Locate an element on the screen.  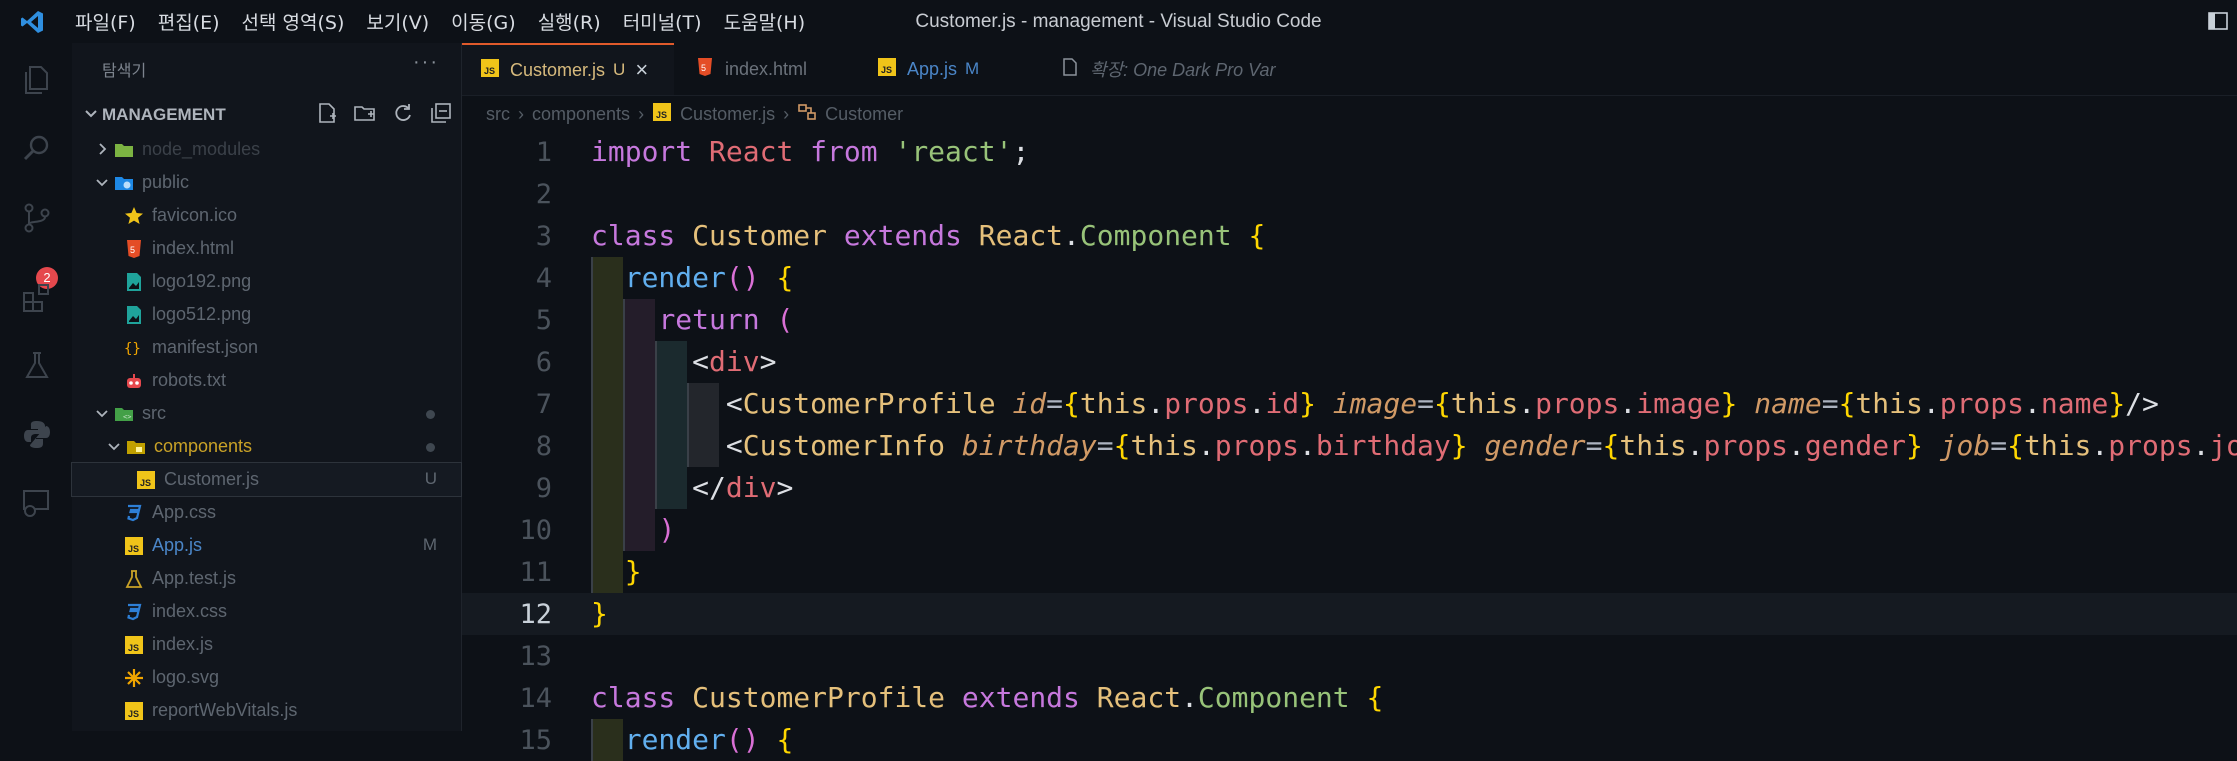
menu-item-0: 파일(F) is located at coordinates (105, 21).